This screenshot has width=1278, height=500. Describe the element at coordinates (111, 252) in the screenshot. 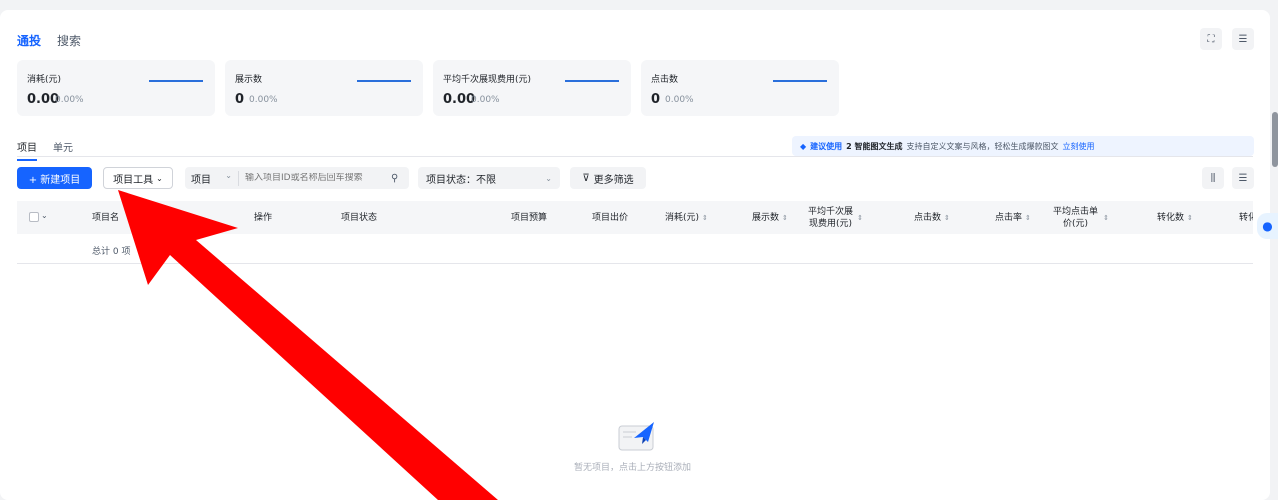

I see `total-count: 总计 0 项` at that location.